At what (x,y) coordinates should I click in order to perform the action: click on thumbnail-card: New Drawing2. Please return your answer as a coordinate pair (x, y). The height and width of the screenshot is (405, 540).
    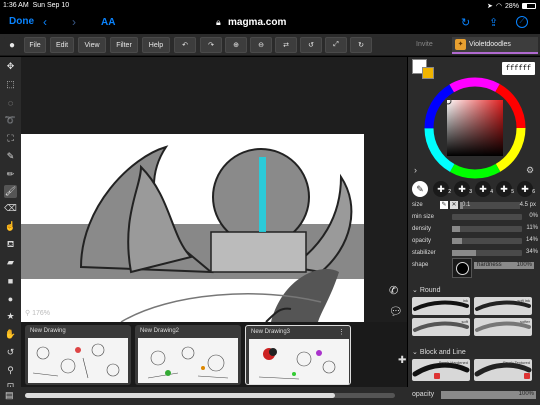
    Looking at the image, I should click on (188, 355).